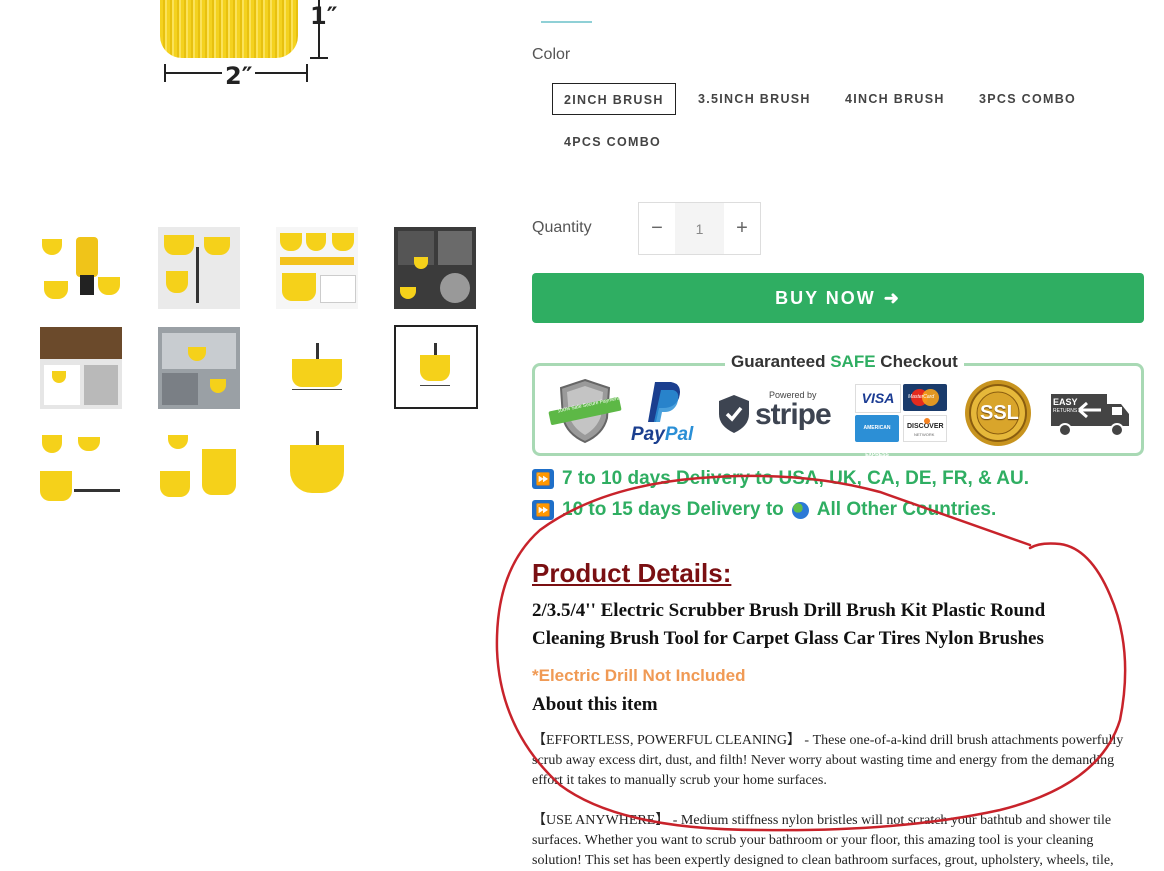 This screenshot has height=871, width=1164. What do you see at coordinates (892, 297) in the screenshot?
I see `arrow-right-icon: ➜` at bounding box center [892, 297].